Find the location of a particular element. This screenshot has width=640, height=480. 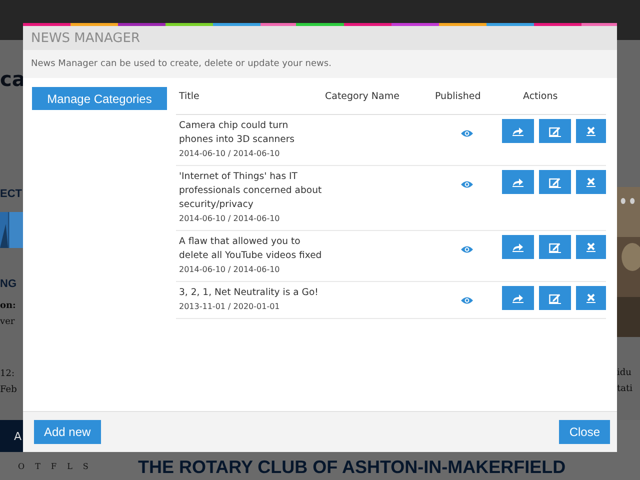

column-header: Actions is located at coordinates (540, 96).